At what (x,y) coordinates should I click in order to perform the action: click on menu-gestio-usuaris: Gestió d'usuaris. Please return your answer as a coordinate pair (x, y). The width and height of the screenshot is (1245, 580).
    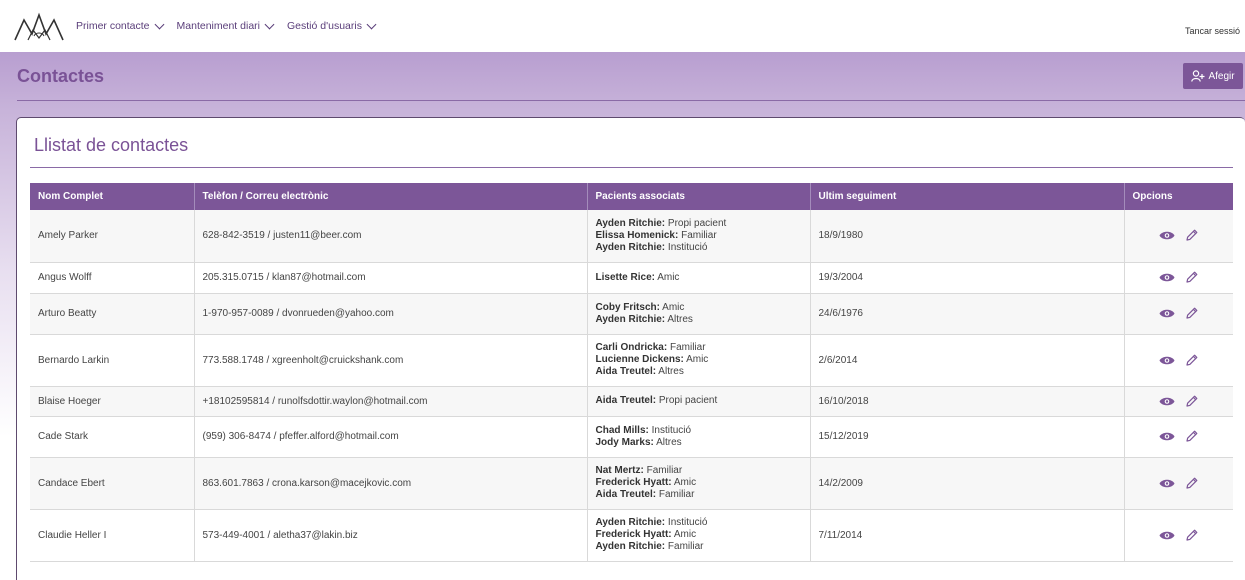
    Looking at the image, I should click on (332, 25).